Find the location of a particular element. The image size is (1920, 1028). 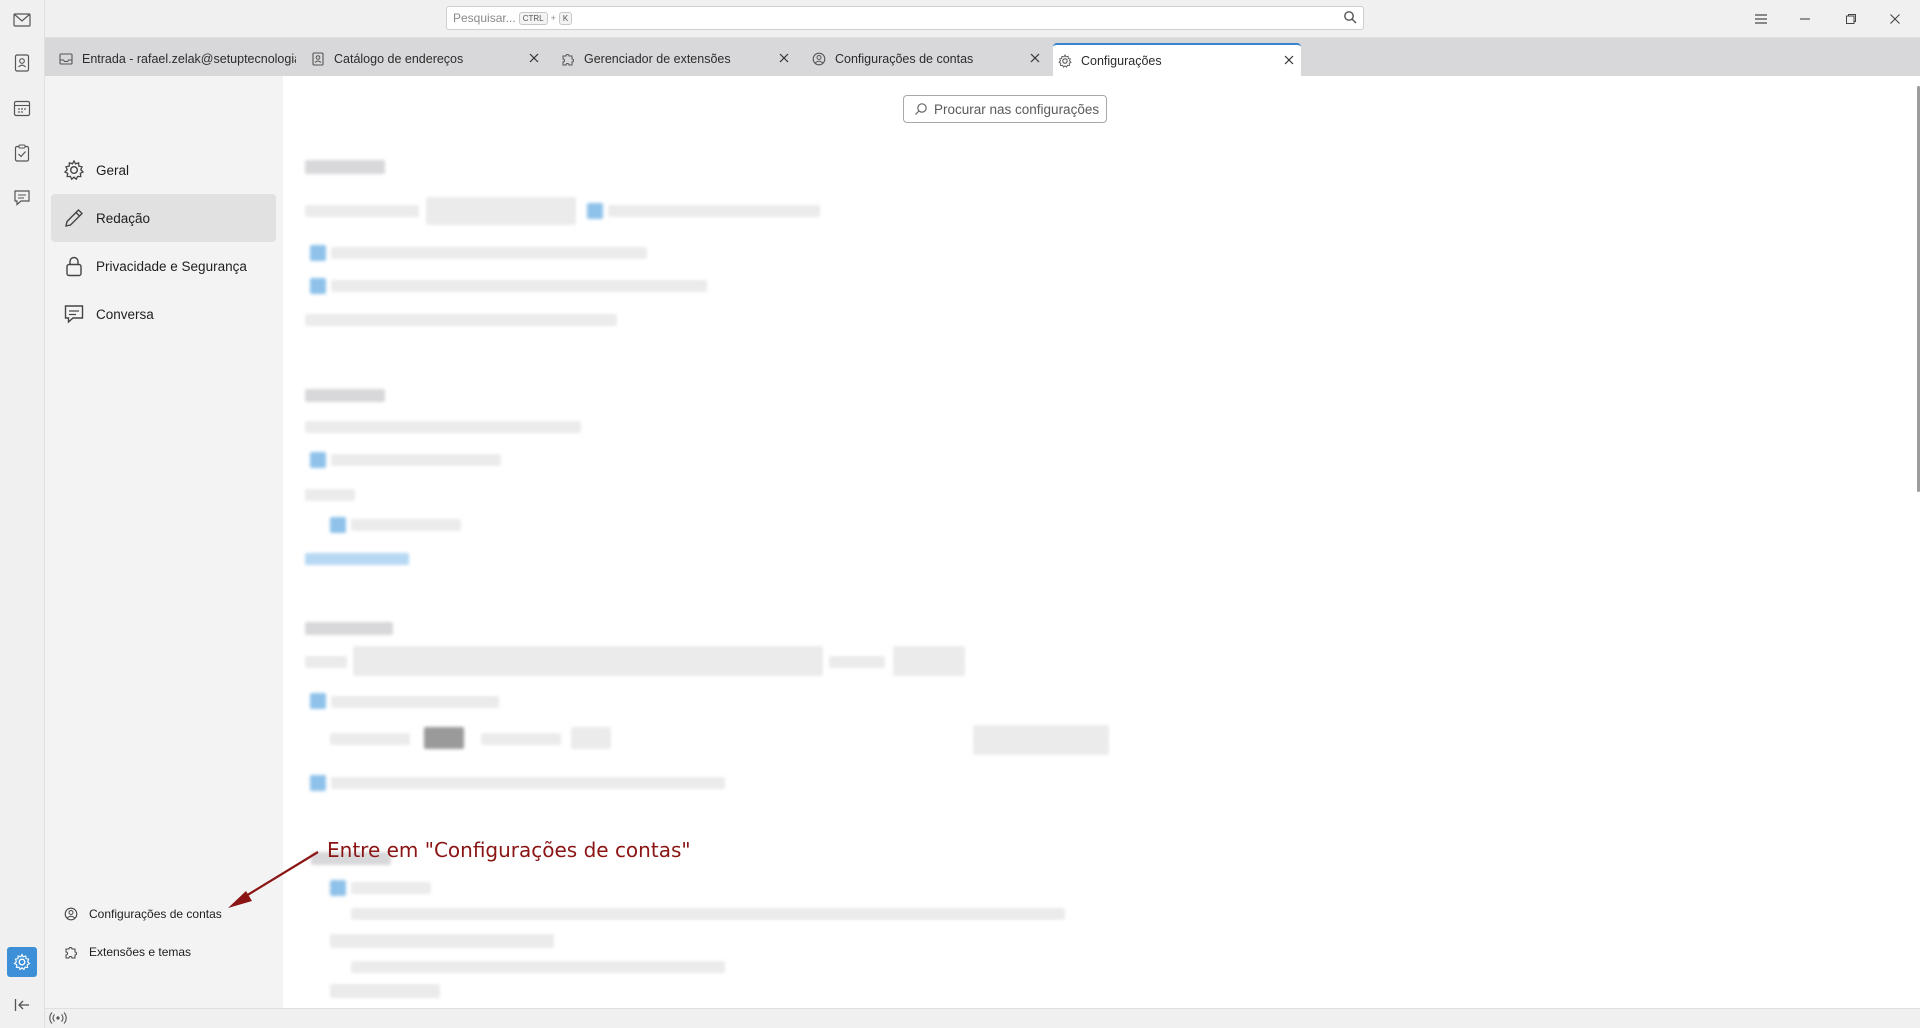

annotation-text: Entre em "Configurações de contas" is located at coordinates (509, 850).